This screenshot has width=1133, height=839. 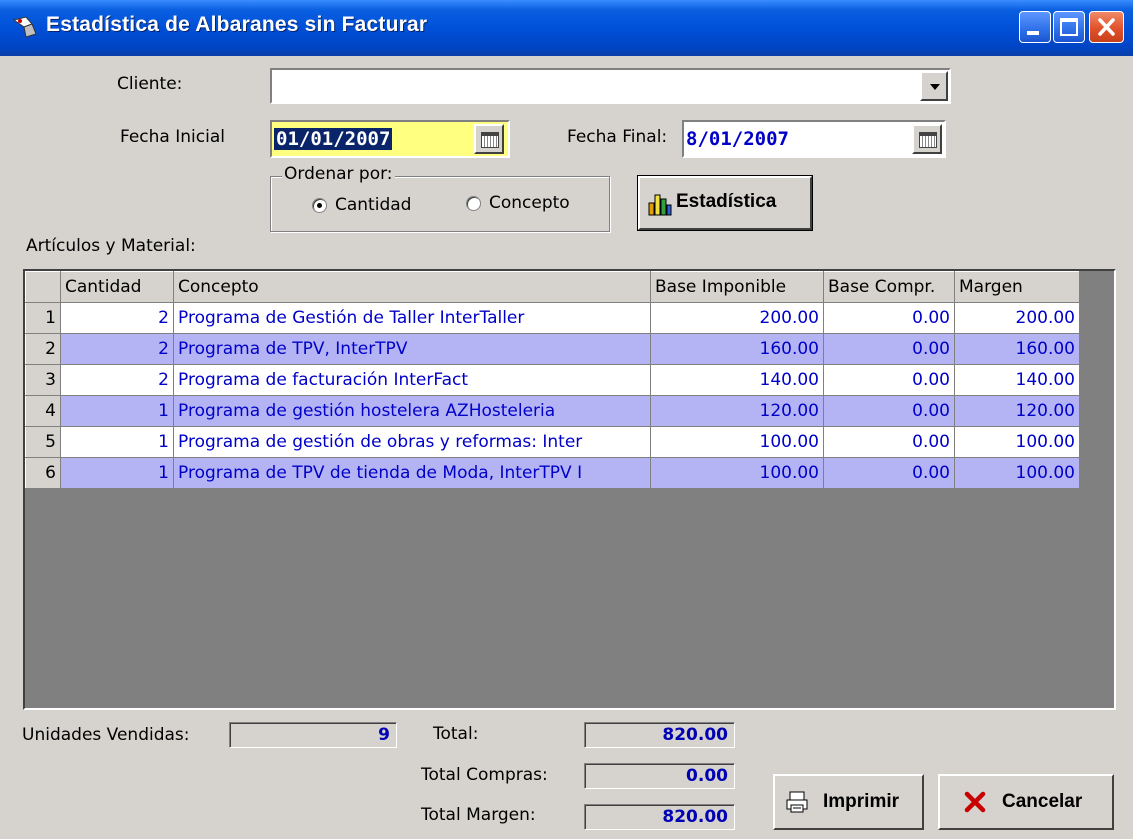 I want to click on row-number: 6, so click(x=43, y=473).